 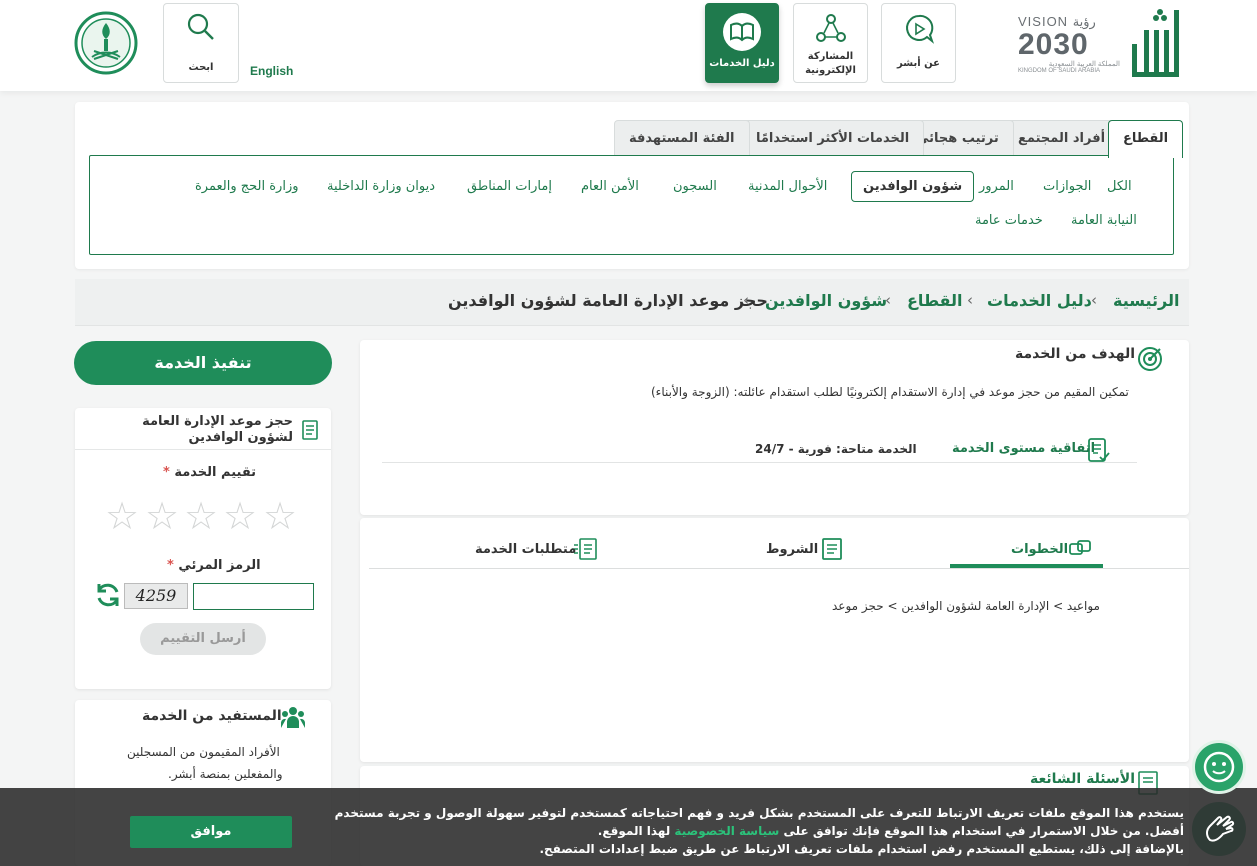 I want to click on hand-icon, so click(x=1220, y=828).